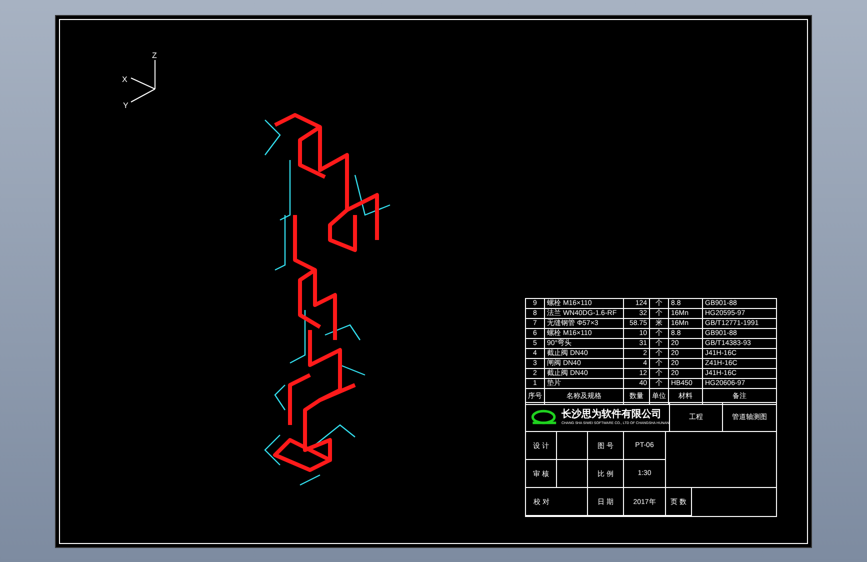 Image resolution: width=867 pixels, height=562 pixels. I want to click on company-name: 长沙思为软件有限公司, so click(611, 414).